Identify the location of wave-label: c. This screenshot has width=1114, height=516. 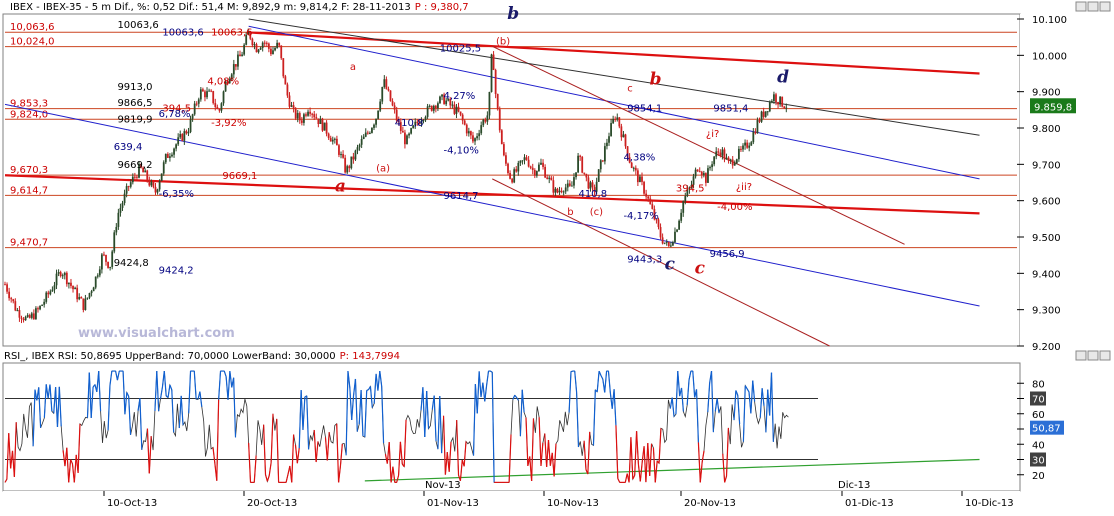
(630, 89).